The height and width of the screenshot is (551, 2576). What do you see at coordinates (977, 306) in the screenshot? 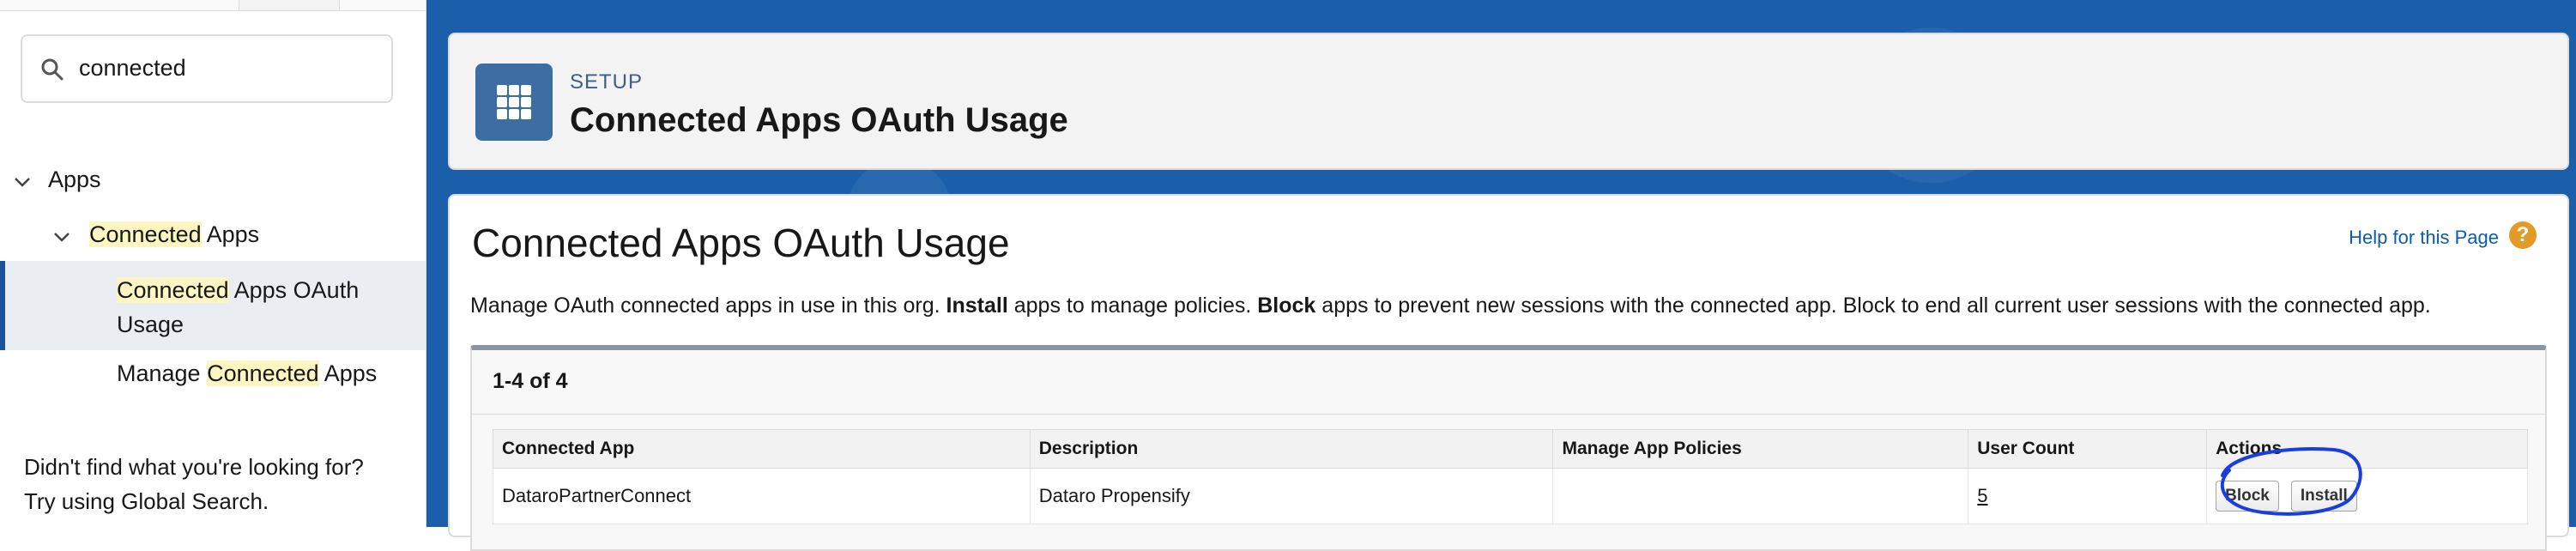
I see `desc-bold-install: Install` at bounding box center [977, 306].